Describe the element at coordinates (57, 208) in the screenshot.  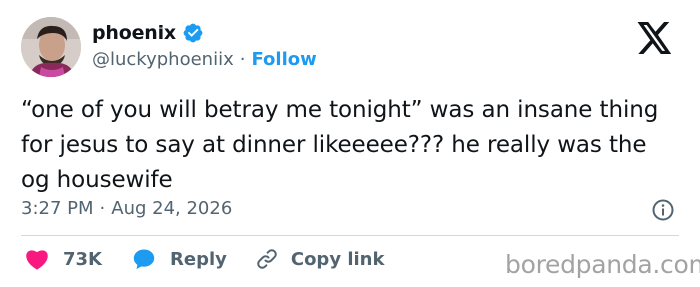
I see `tweet-time: 3:27 PM` at that location.